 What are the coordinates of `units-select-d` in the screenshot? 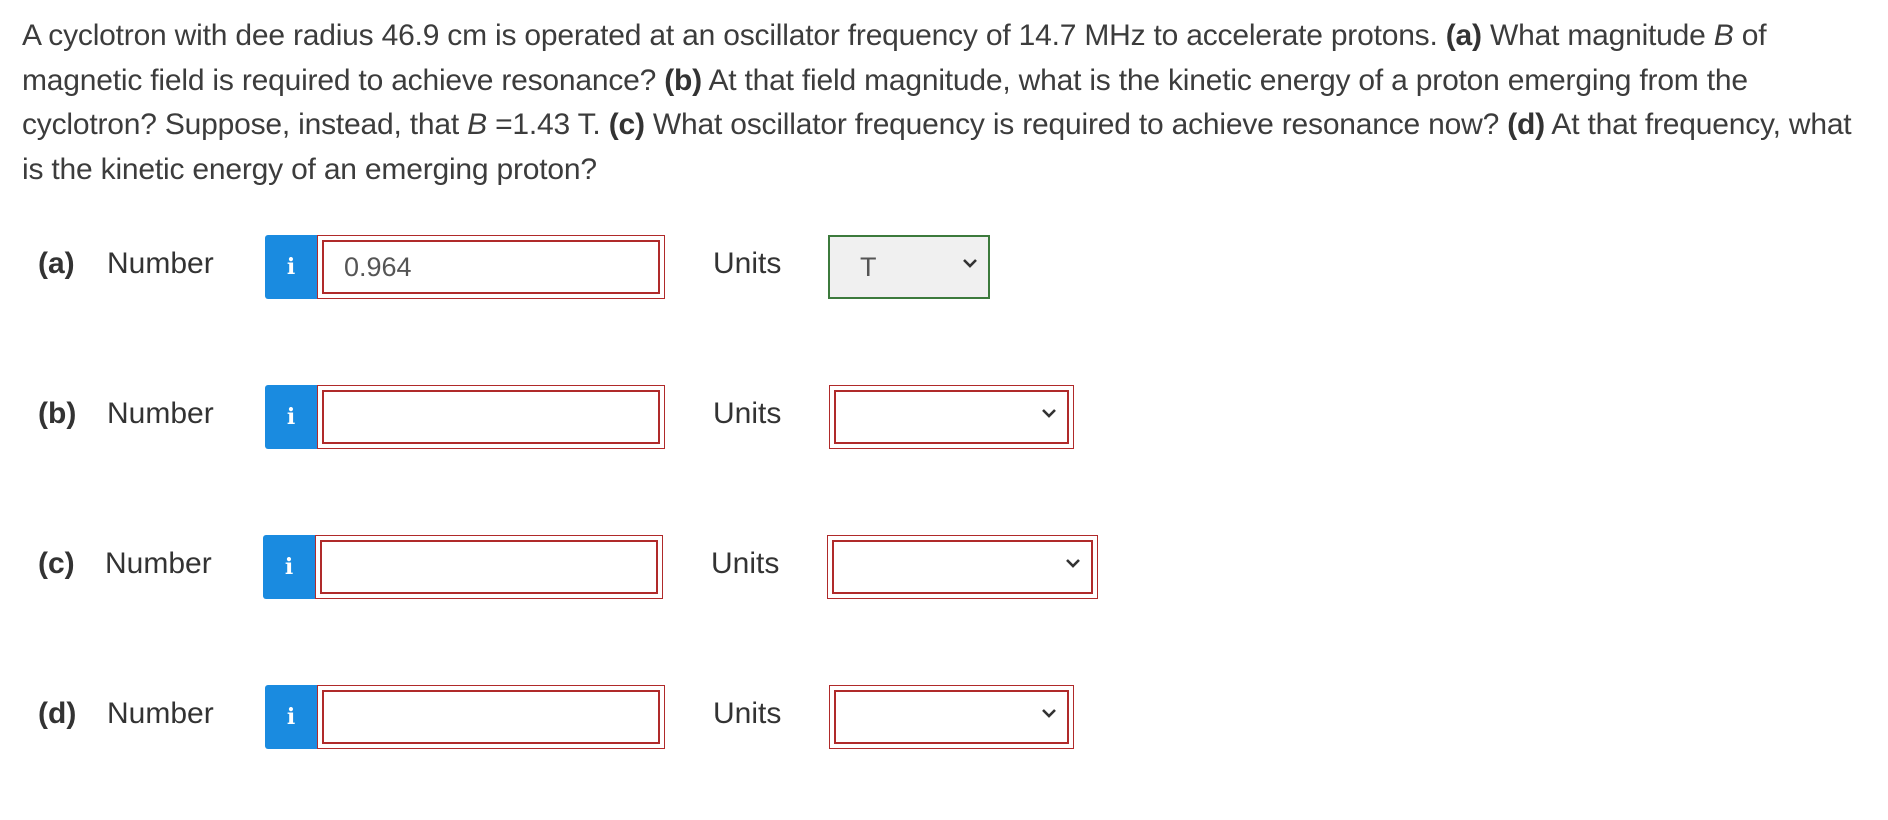 It's located at (951, 717).